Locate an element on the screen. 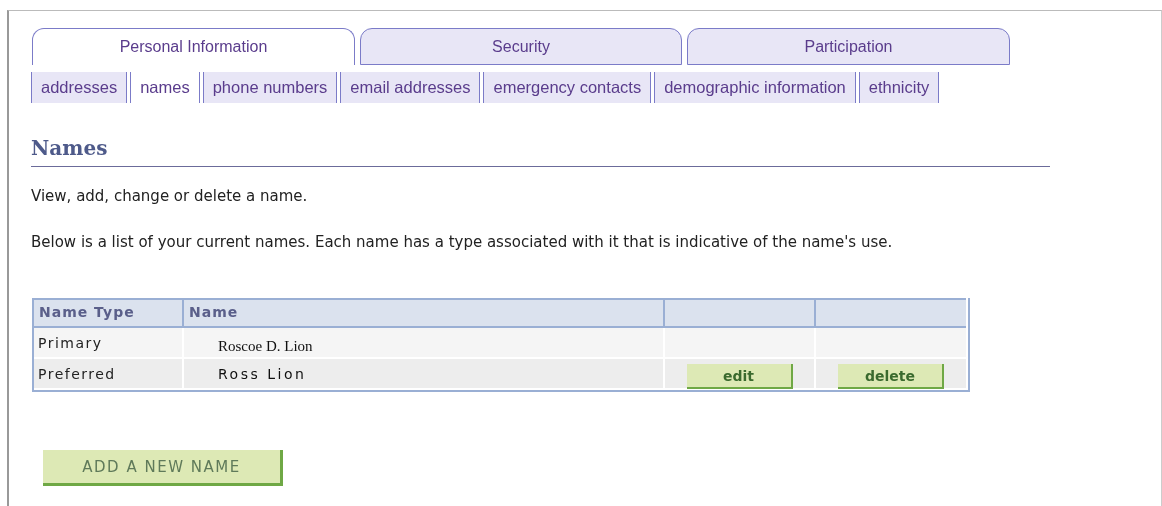 This screenshot has height=506, width=1162. delete-button: delete is located at coordinates (891, 376).